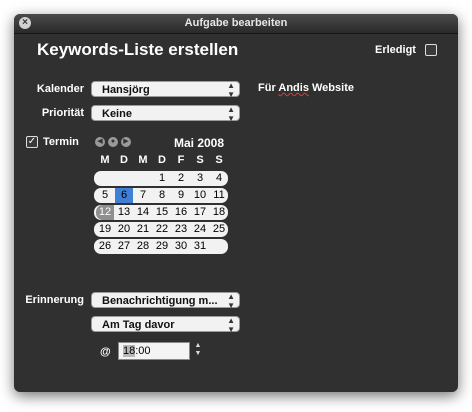 The width and height of the screenshot is (472, 412). What do you see at coordinates (129, 351) in the screenshot?
I see `time-hour: 18` at bounding box center [129, 351].